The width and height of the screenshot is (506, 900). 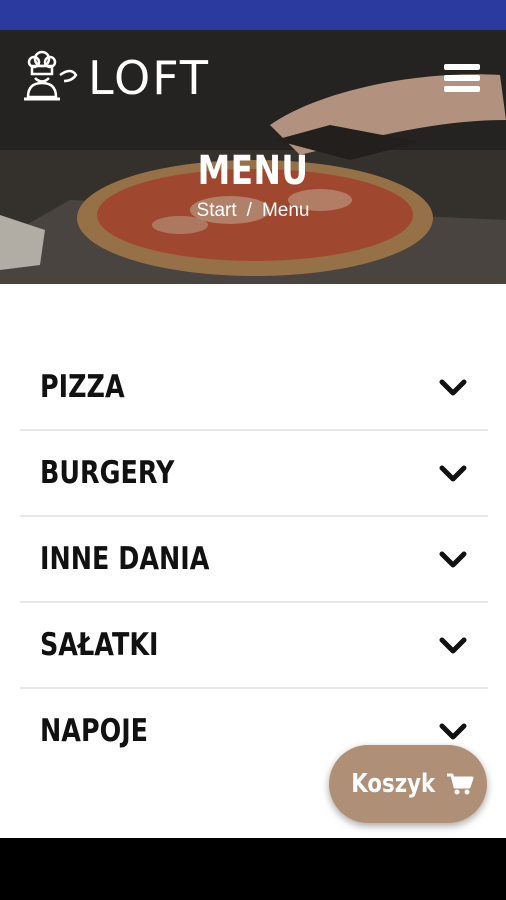 I want to click on breadcrumb: Start / Menu, so click(x=253, y=211).